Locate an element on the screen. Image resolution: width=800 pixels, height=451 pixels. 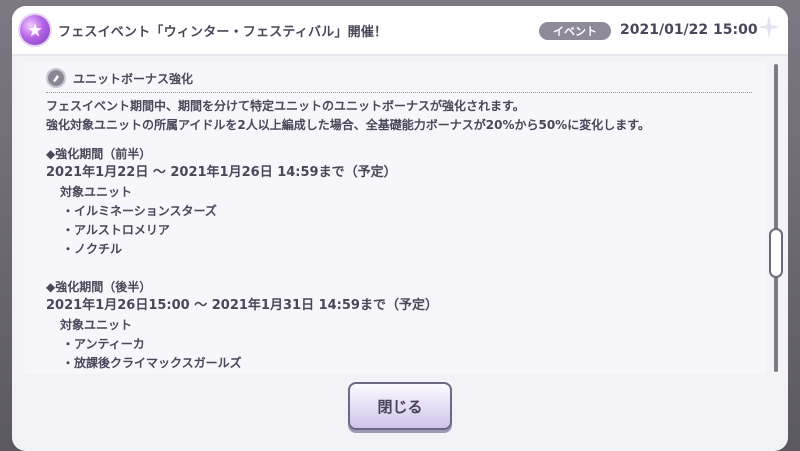
section-header: ユニットボーナス強化 is located at coordinates (119, 78).